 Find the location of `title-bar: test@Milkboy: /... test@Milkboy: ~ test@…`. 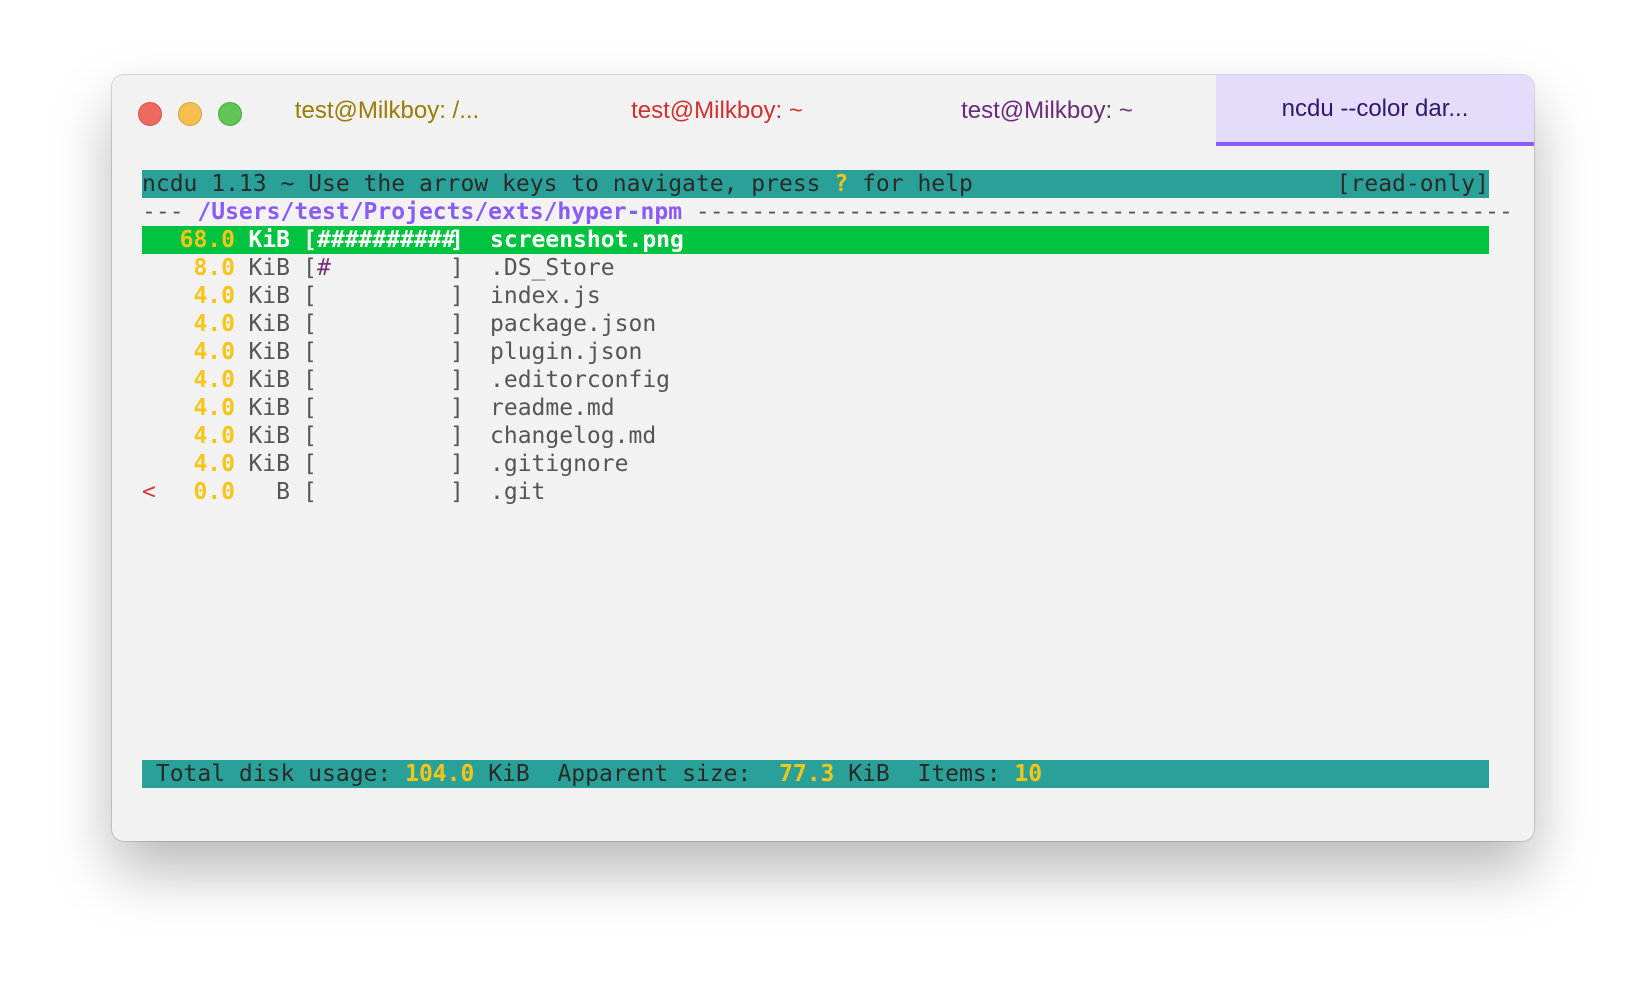

title-bar: test@Milkboy: /... test@Milkboy: ~ test@… is located at coordinates (823, 110).